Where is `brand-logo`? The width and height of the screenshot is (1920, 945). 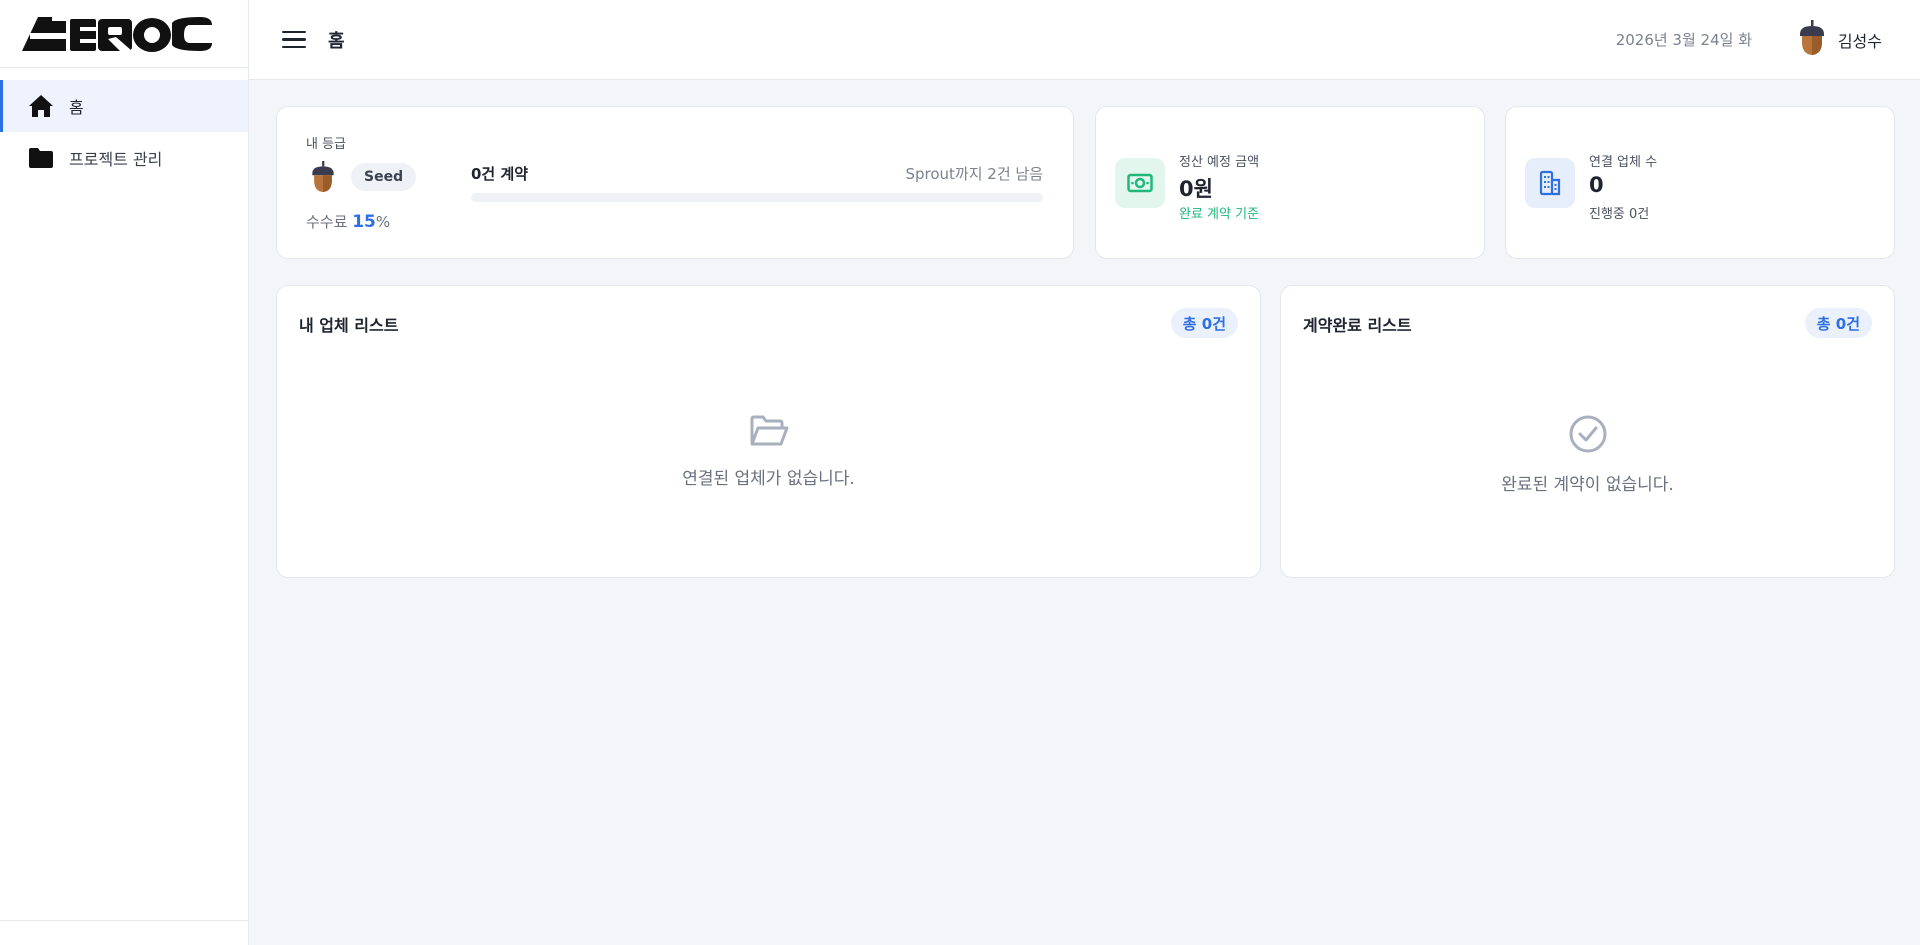 brand-logo is located at coordinates (124, 34).